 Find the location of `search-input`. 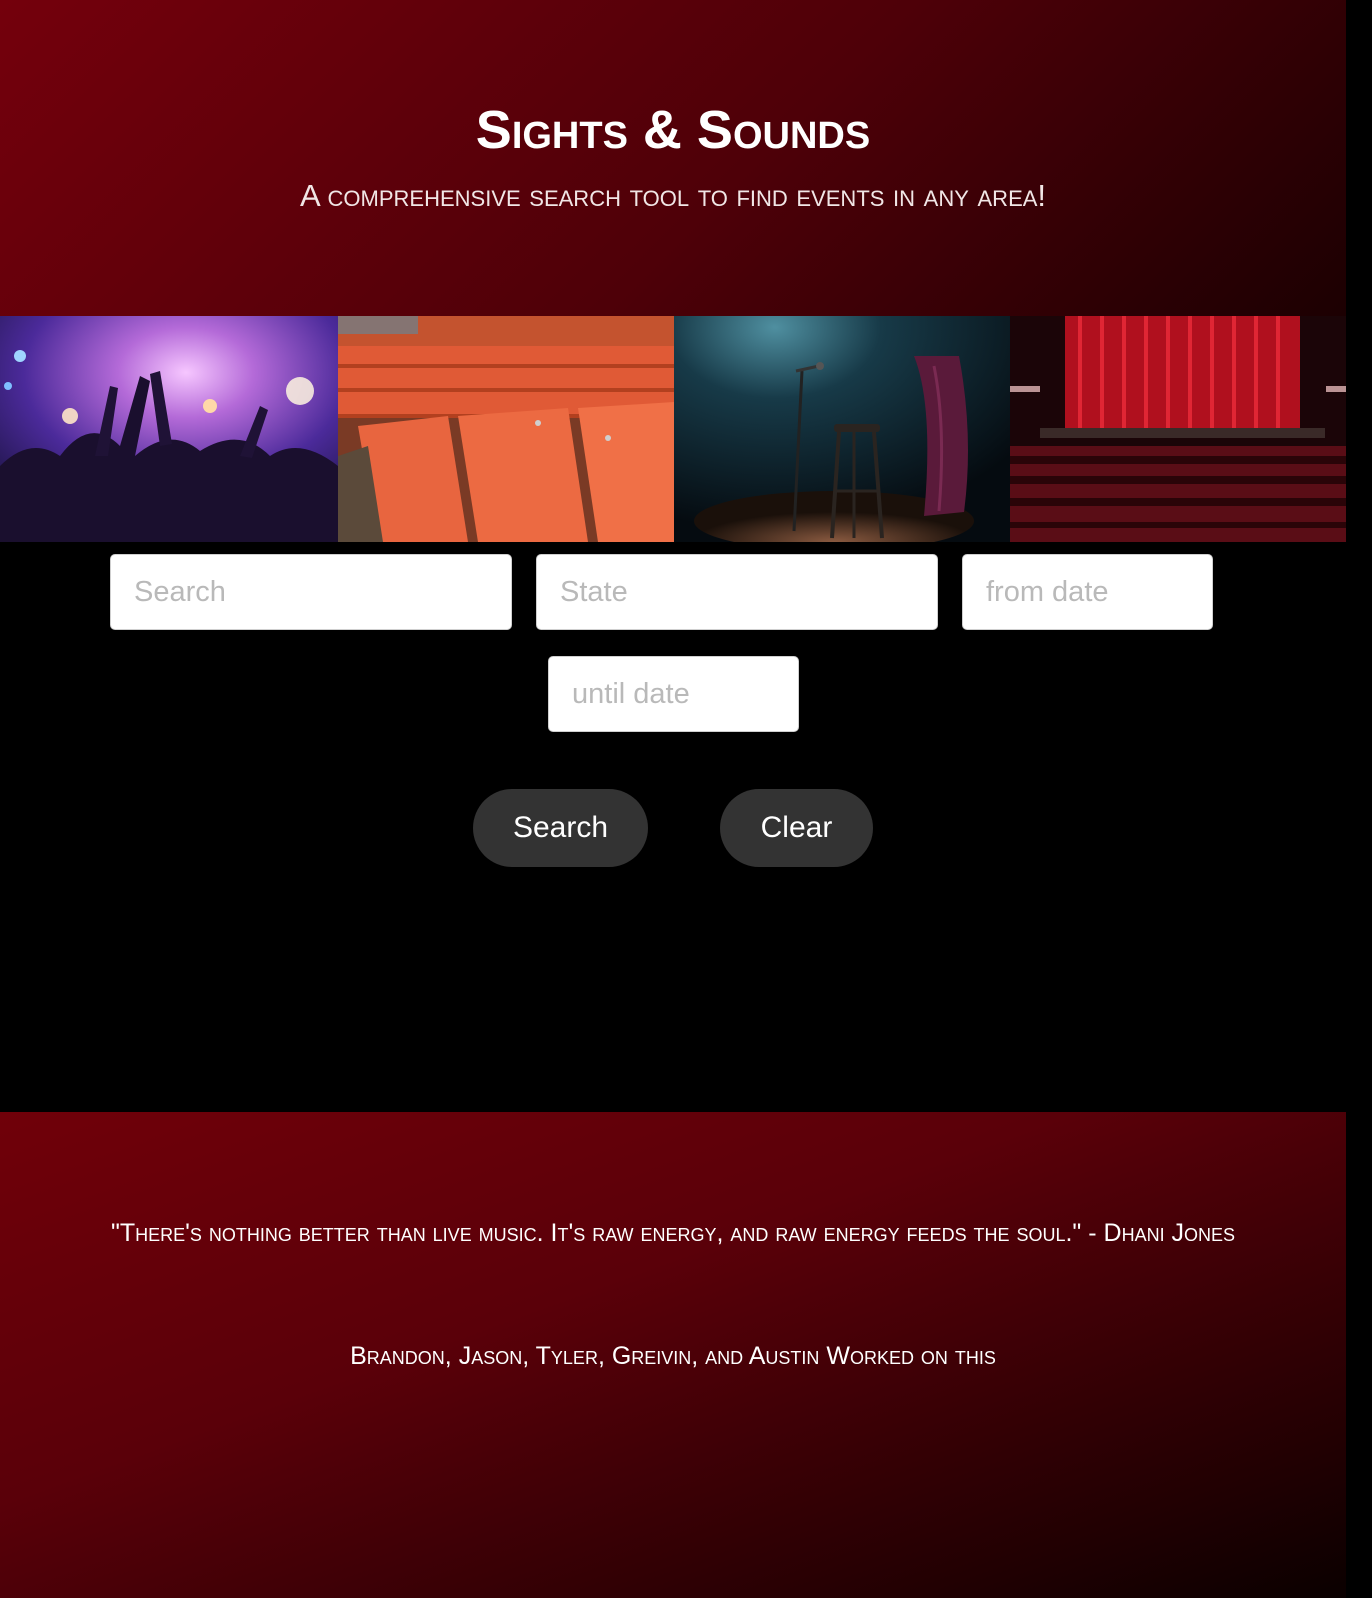

search-input is located at coordinates (311, 592).